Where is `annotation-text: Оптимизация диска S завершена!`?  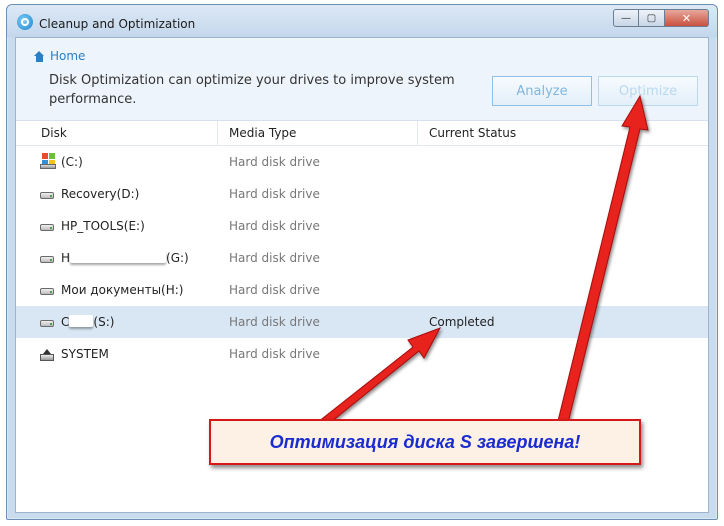
annotation-text: Оптимизация диска S завершена! is located at coordinates (425, 441).